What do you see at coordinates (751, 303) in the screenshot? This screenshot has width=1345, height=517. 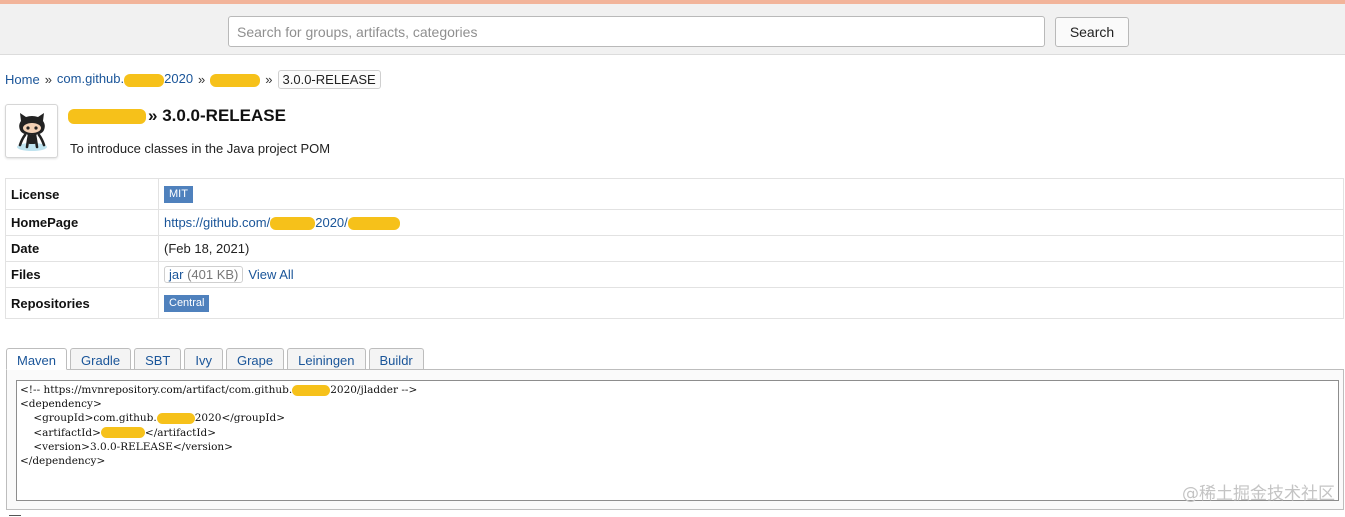 I see `repositories-cell: Central` at bounding box center [751, 303].